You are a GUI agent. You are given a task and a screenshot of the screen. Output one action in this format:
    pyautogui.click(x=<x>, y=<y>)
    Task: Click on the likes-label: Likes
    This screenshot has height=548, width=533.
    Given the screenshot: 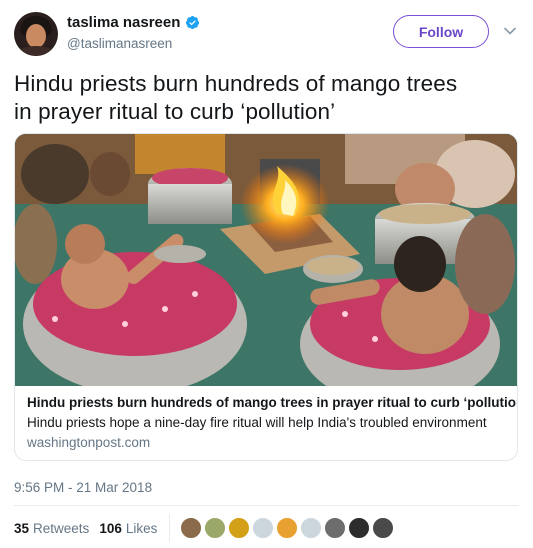 What is the action you would take?
    pyautogui.click(x=142, y=528)
    